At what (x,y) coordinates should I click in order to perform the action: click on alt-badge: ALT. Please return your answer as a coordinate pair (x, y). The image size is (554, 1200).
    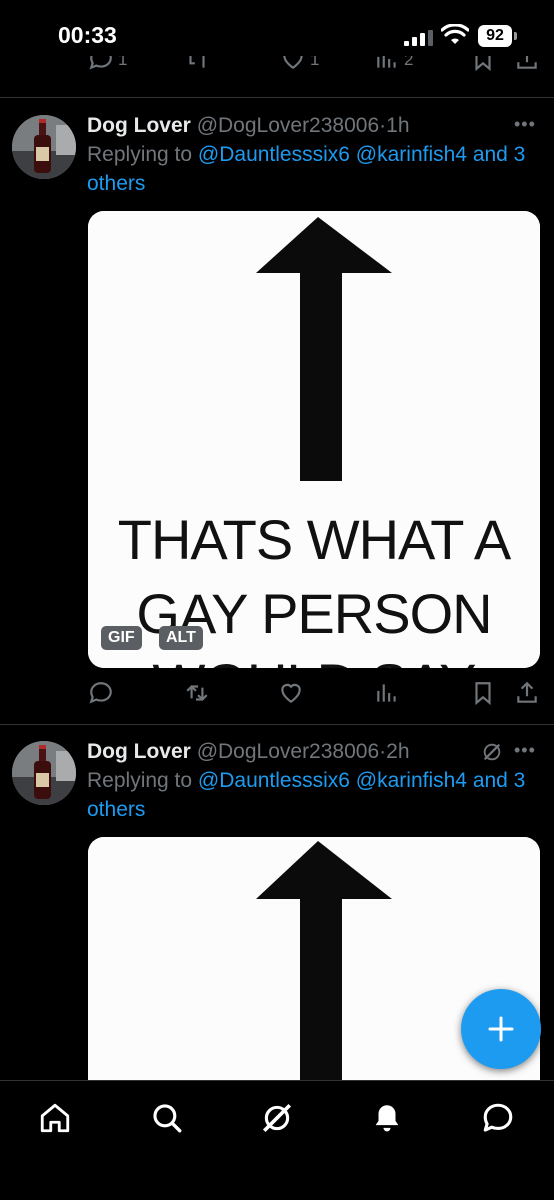
    Looking at the image, I should click on (181, 638).